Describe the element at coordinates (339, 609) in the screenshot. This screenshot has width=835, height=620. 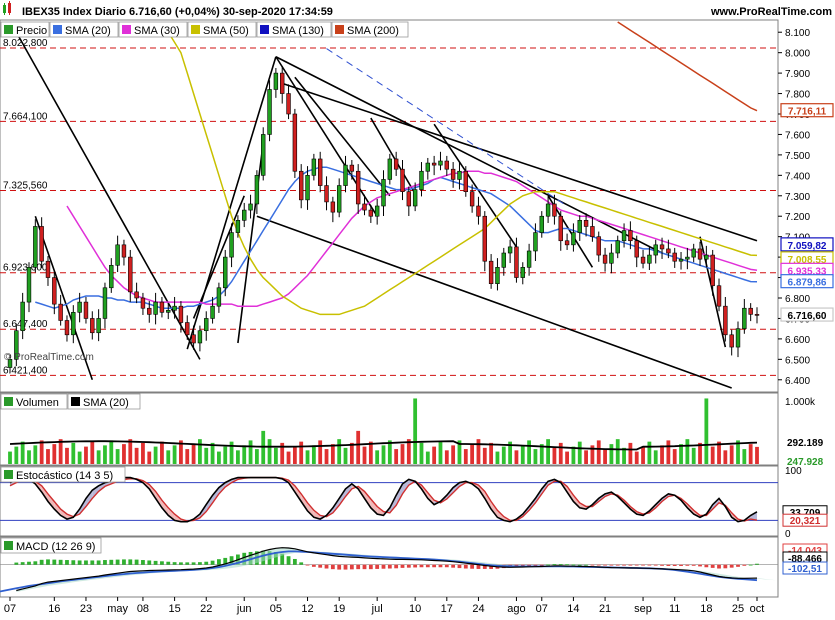
I see `x-tick-label: 19` at that location.